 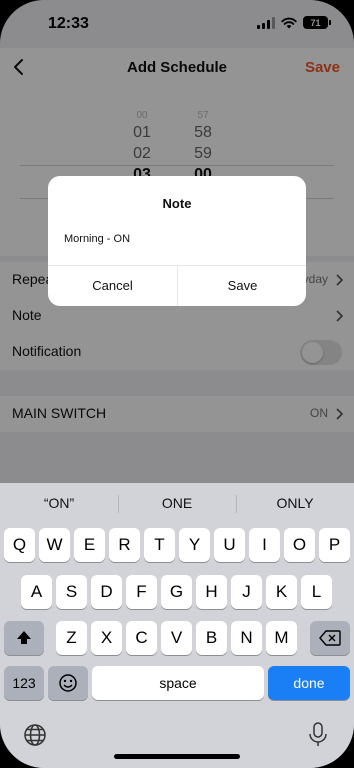 What do you see at coordinates (24, 683) in the screenshot?
I see `numbers-key: 123` at bounding box center [24, 683].